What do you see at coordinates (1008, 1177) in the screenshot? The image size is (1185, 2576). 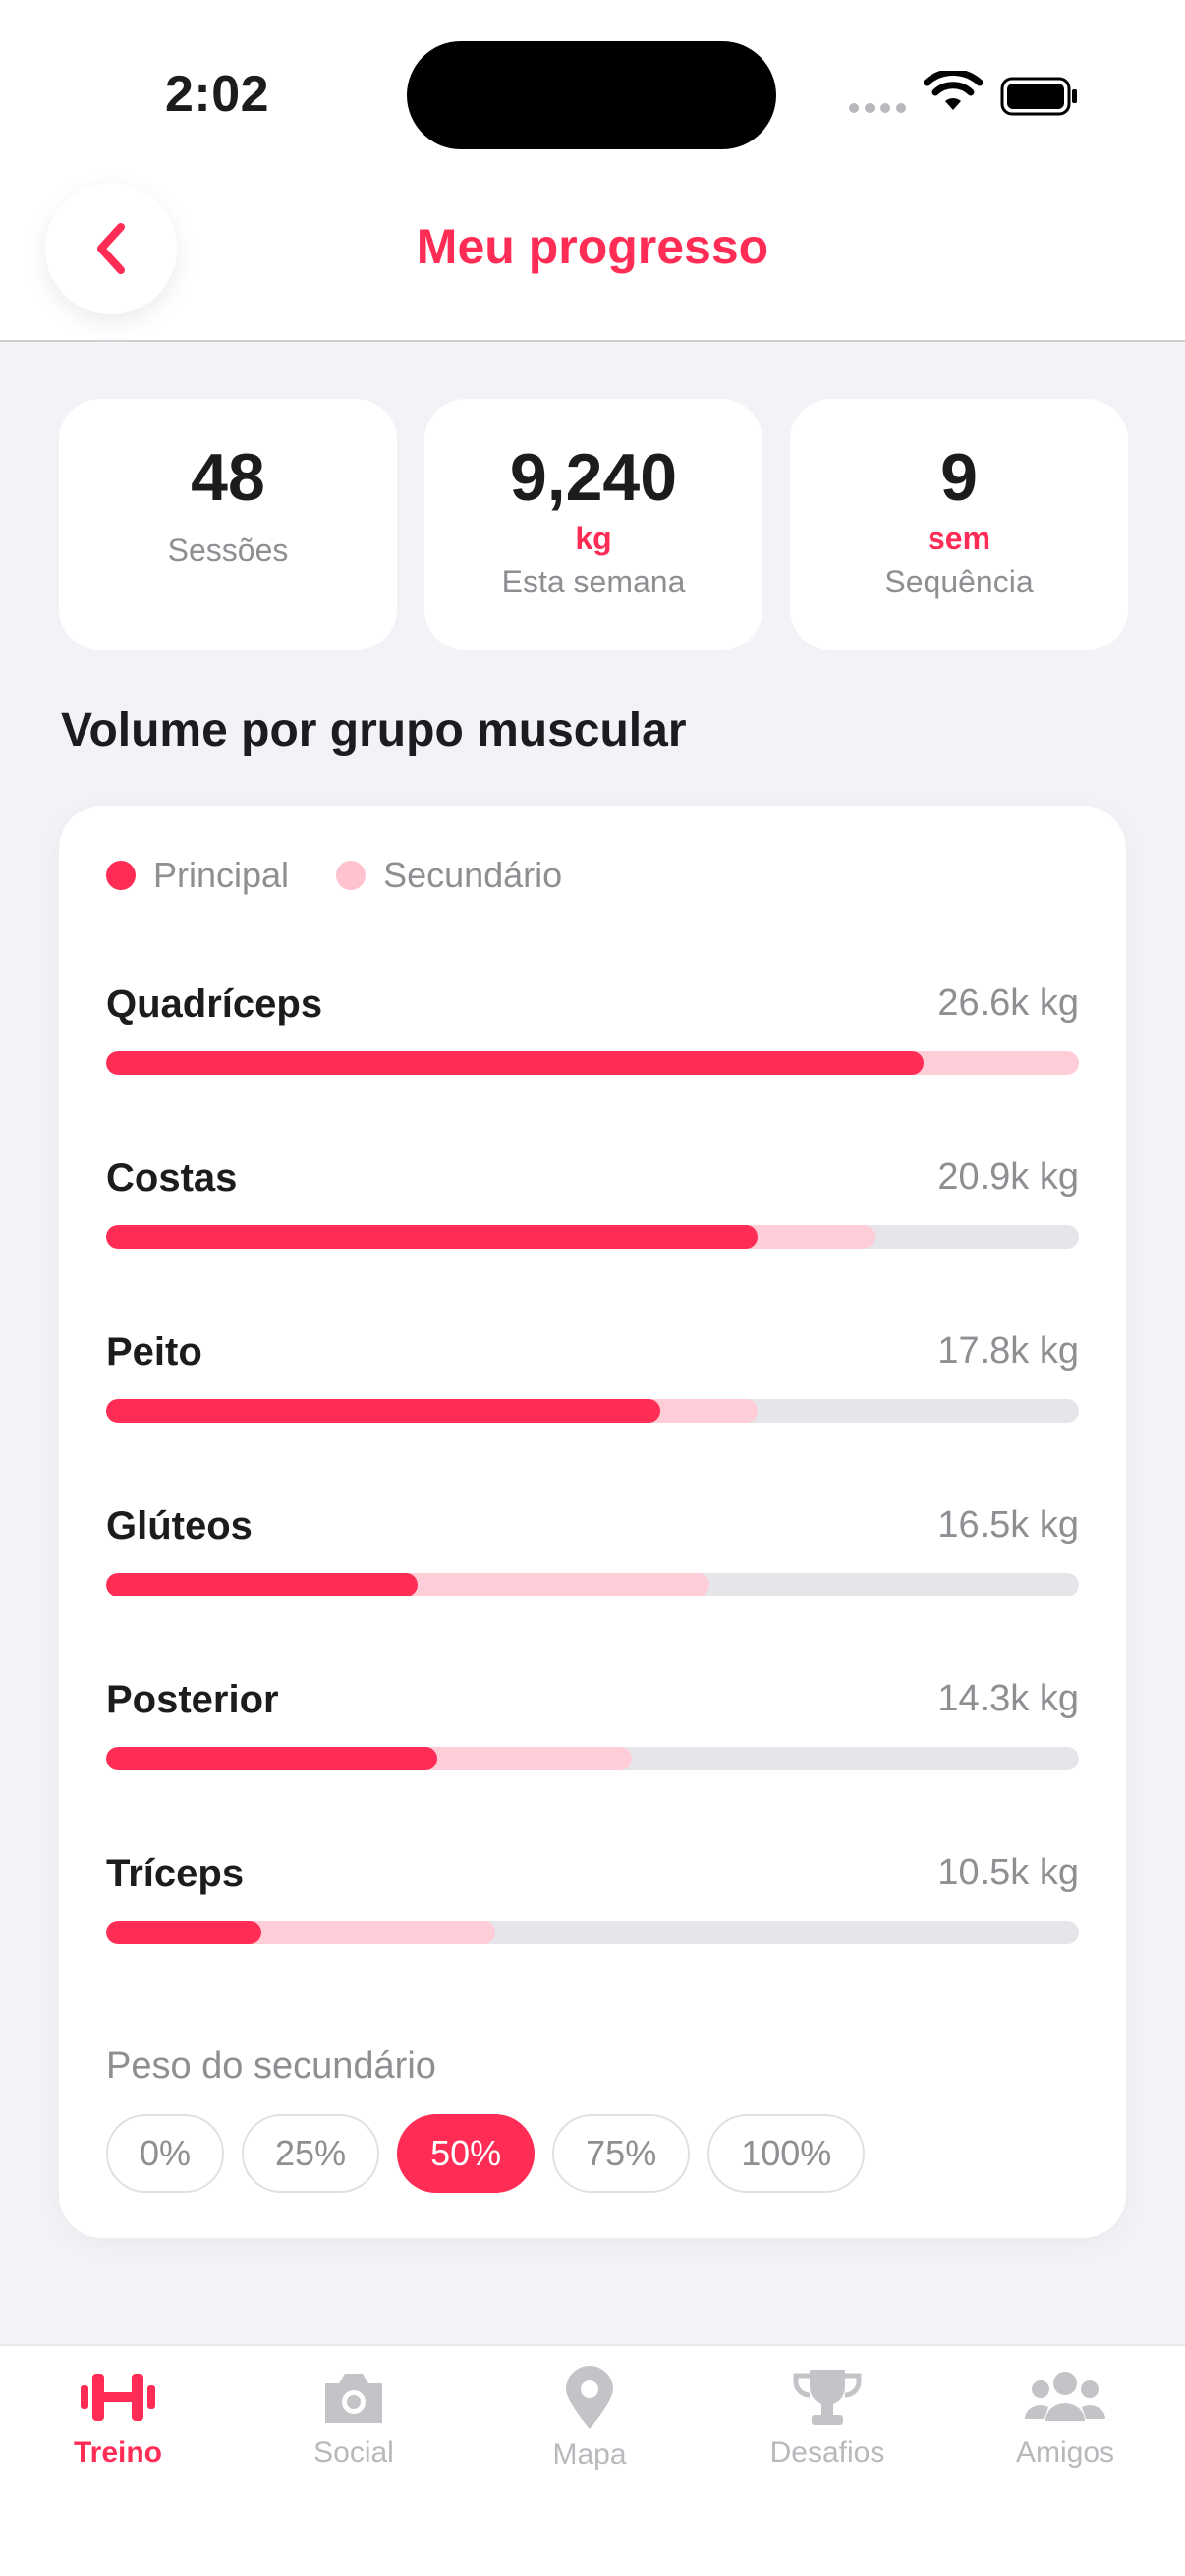 I see `muscle-volume: 20.9k kg` at bounding box center [1008, 1177].